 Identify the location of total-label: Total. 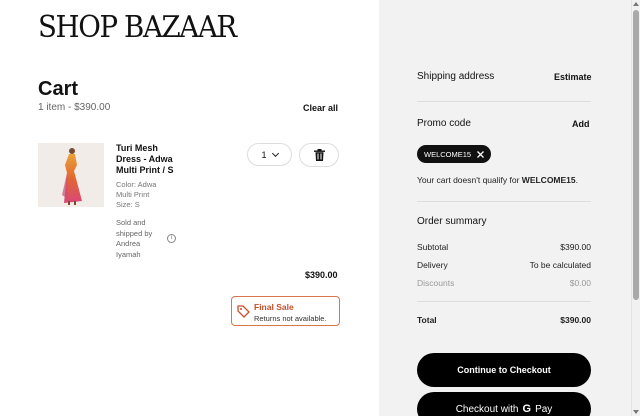
(427, 320).